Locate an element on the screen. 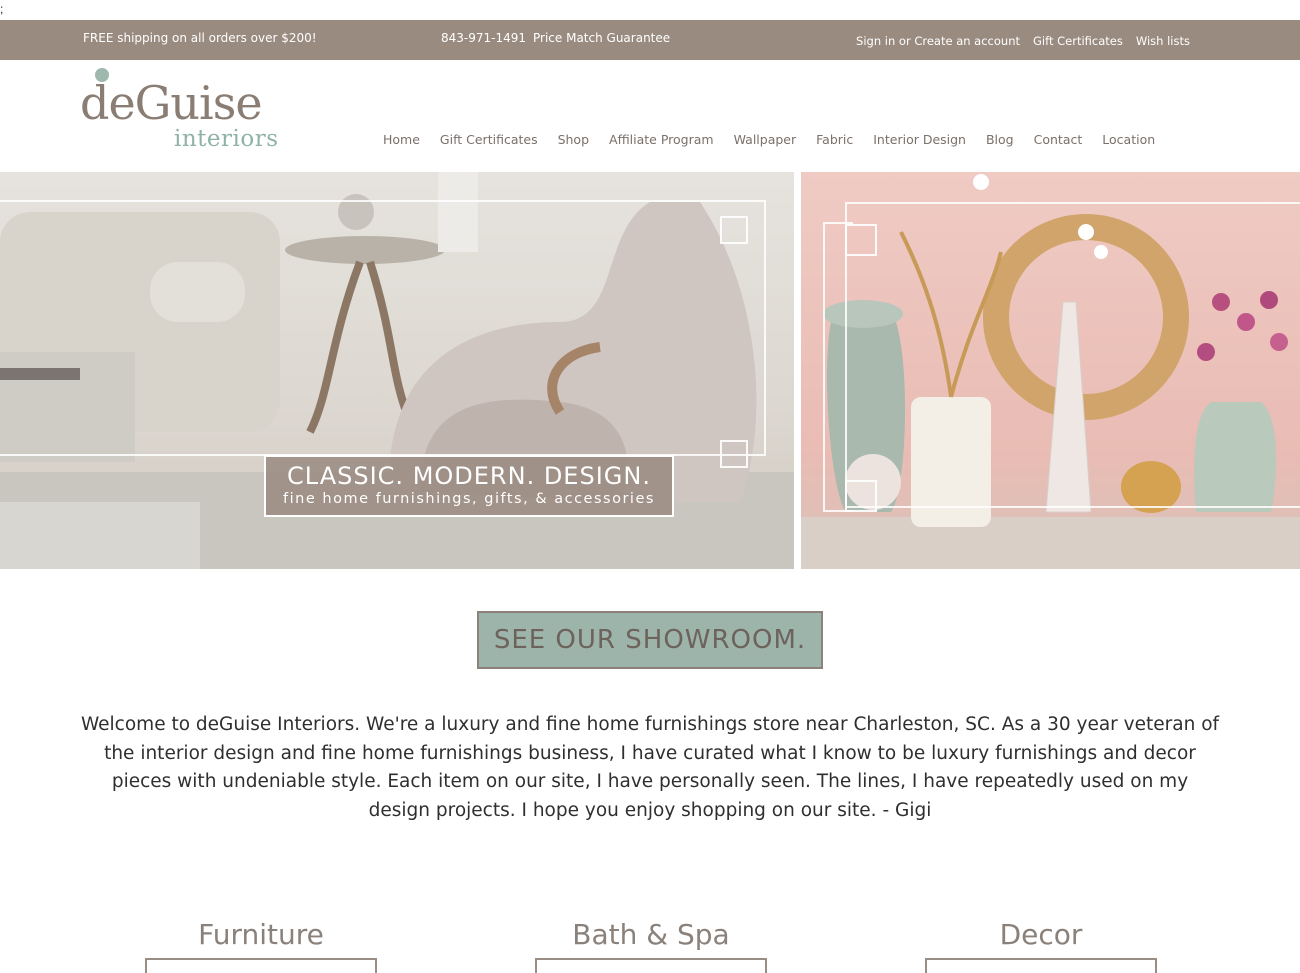  nav-interior-design: Interior Design is located at coordinates (919, 139).